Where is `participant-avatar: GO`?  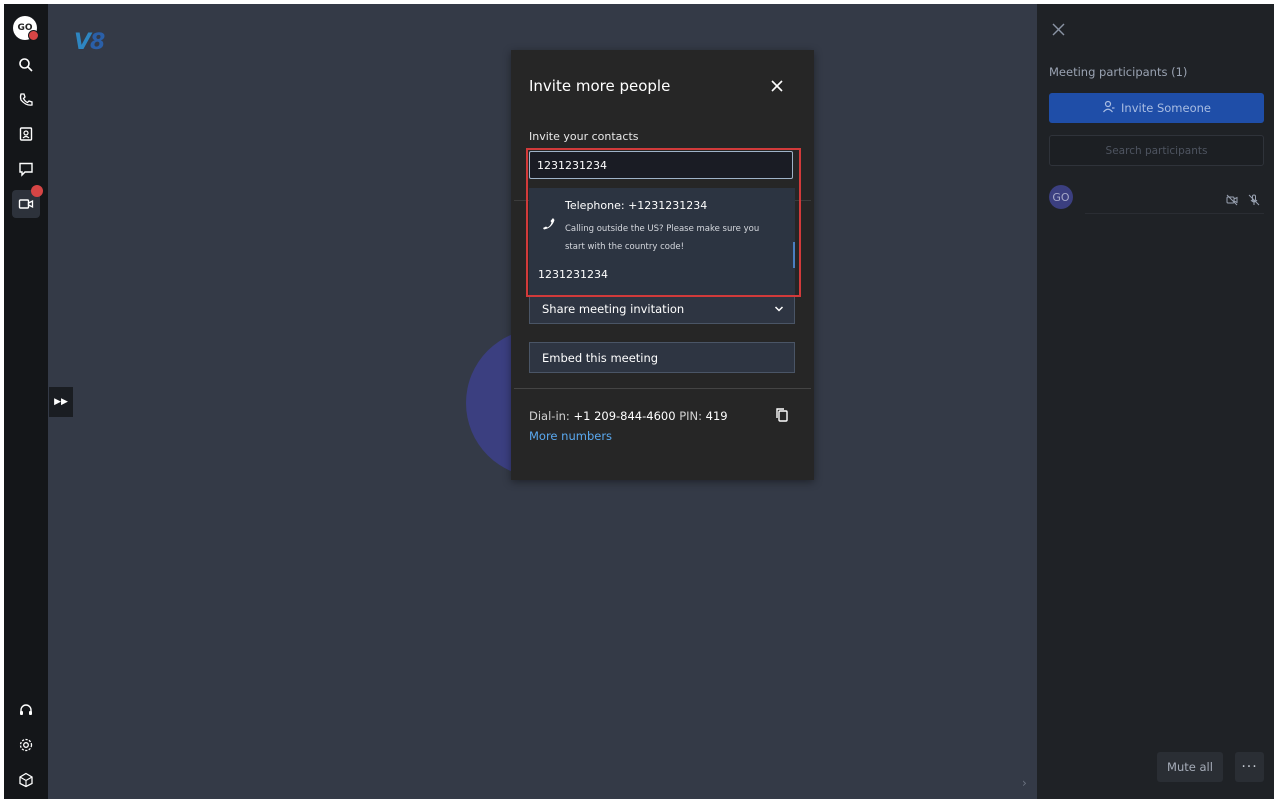 participant-avatar: GO is located at coordinates (1061, 197).